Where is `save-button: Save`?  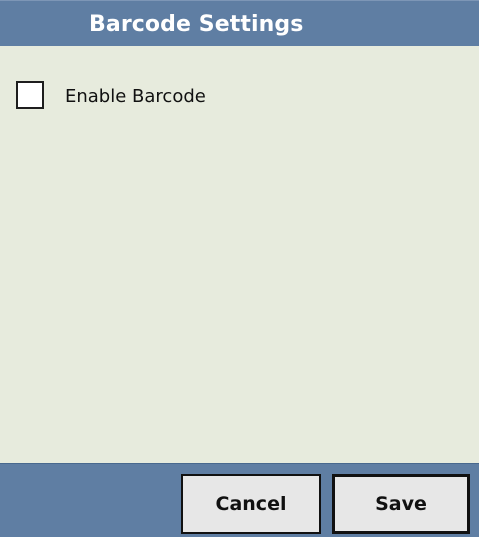 save-button: Save is located at coordinates (401, 504).